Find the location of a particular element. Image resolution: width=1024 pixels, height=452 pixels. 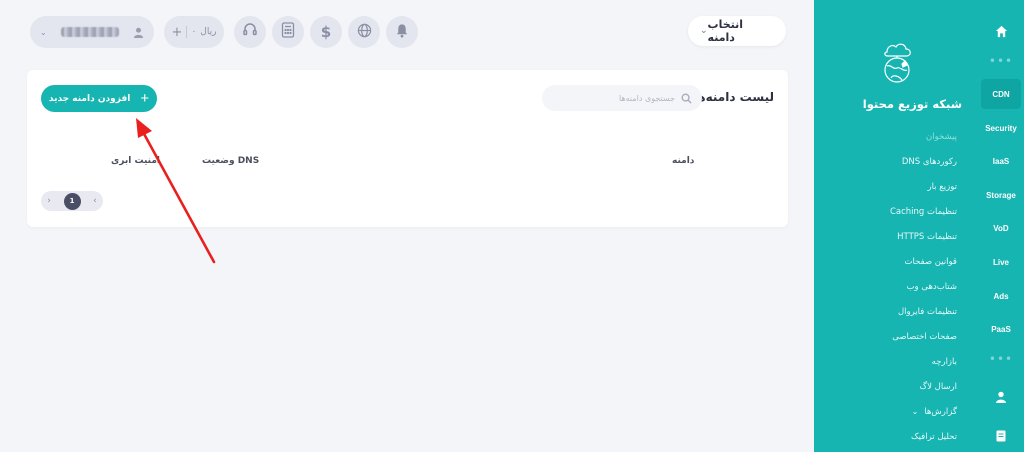

wallet-balance: + ۰ ریال is located at coordinates (194, 32).